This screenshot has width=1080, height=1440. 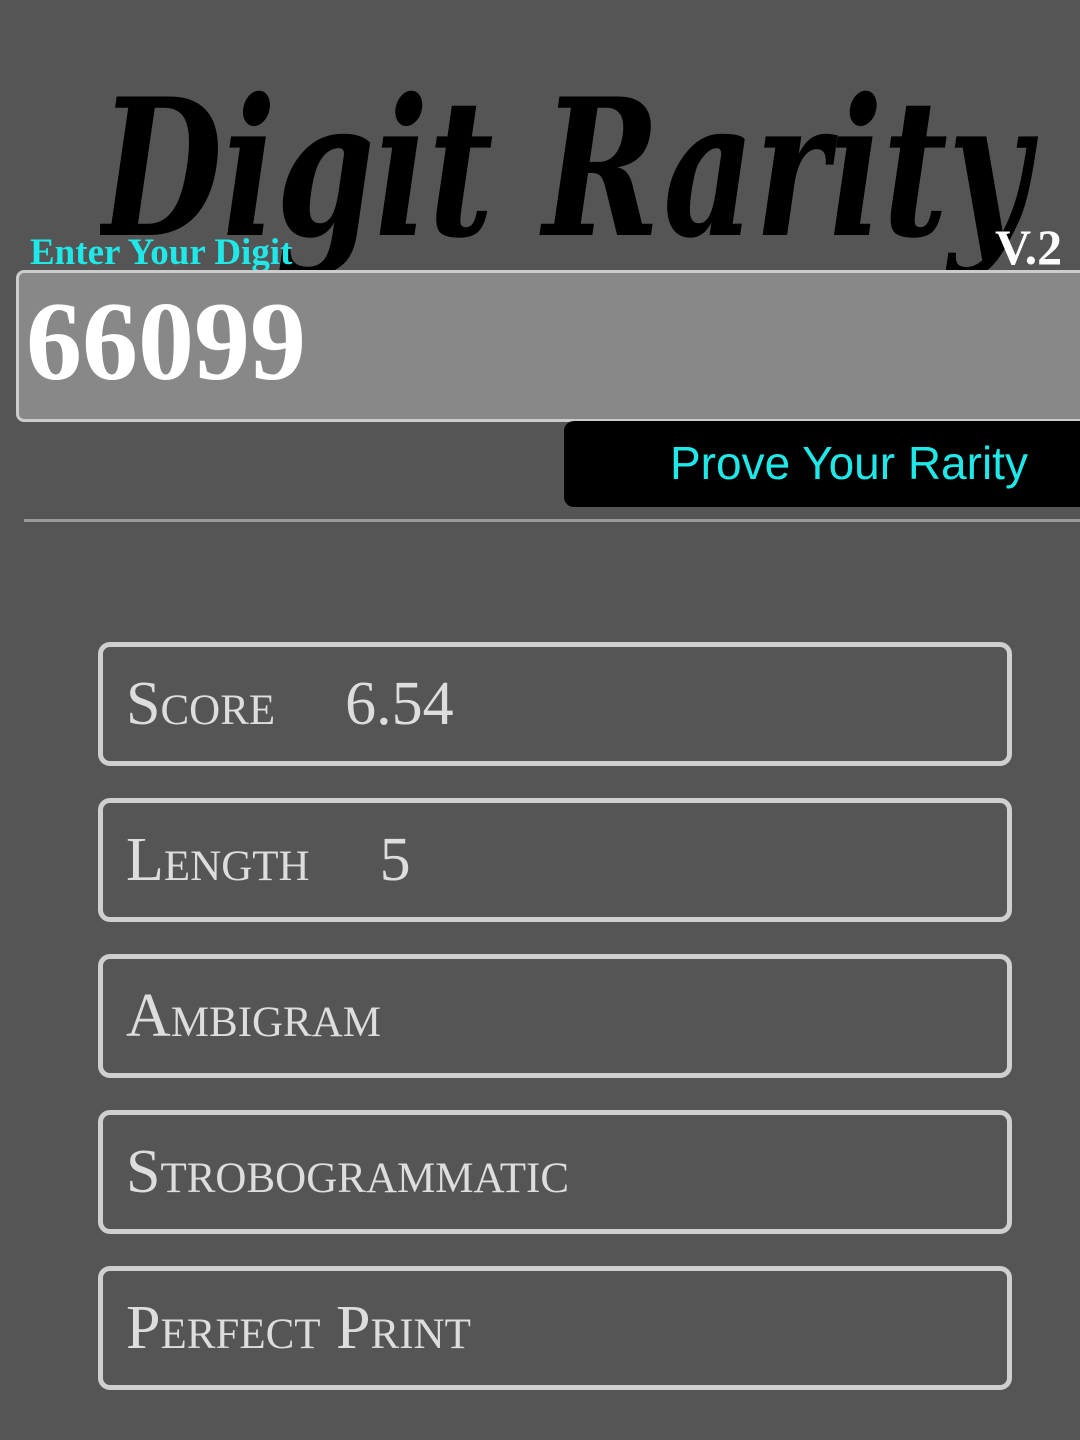 I want to click on strobogrammatic-label: Strobogrammatic, so click(x=348, y=1172).